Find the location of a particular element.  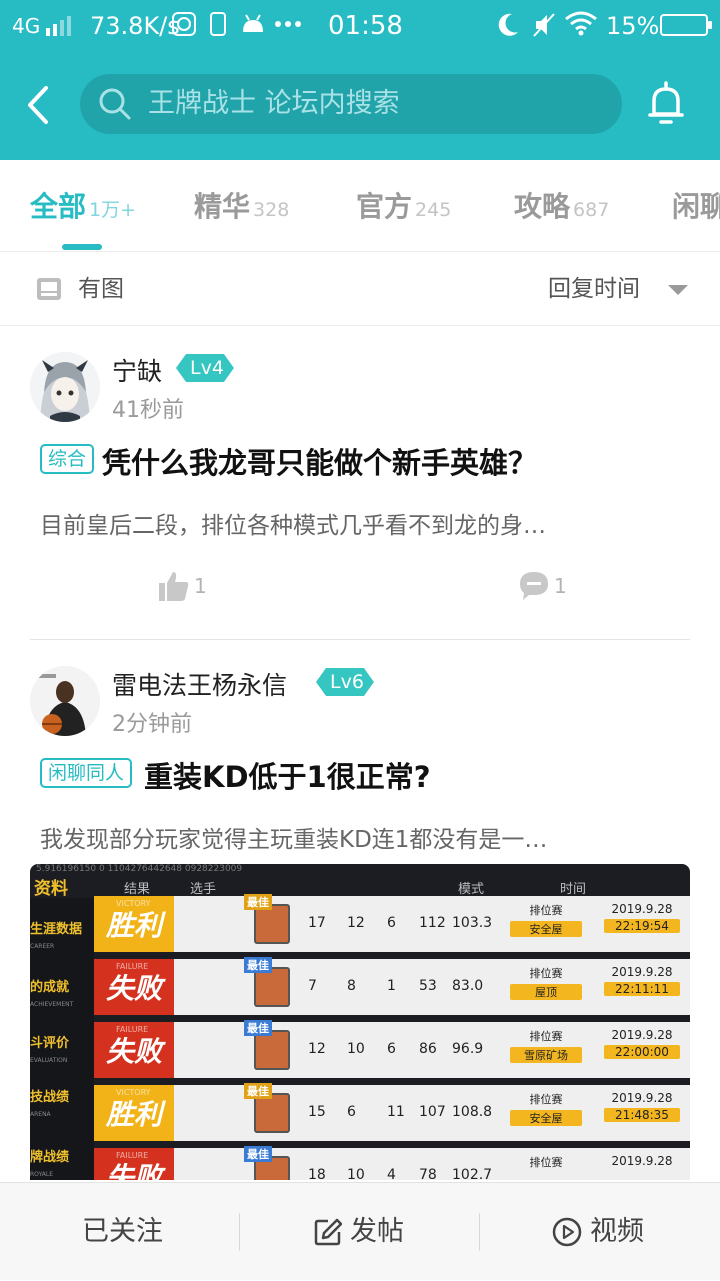

post-title: 重装KD低于1很正常? is located at coordinates (287, 775).